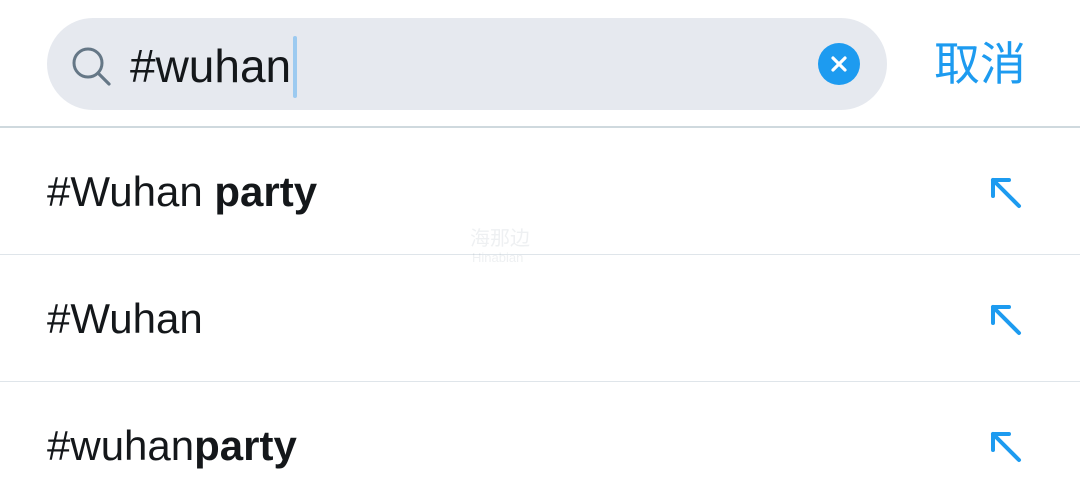 The width and height of the screenshot is (1080, 491). I want to click on text-cursor, so click(295, 66).